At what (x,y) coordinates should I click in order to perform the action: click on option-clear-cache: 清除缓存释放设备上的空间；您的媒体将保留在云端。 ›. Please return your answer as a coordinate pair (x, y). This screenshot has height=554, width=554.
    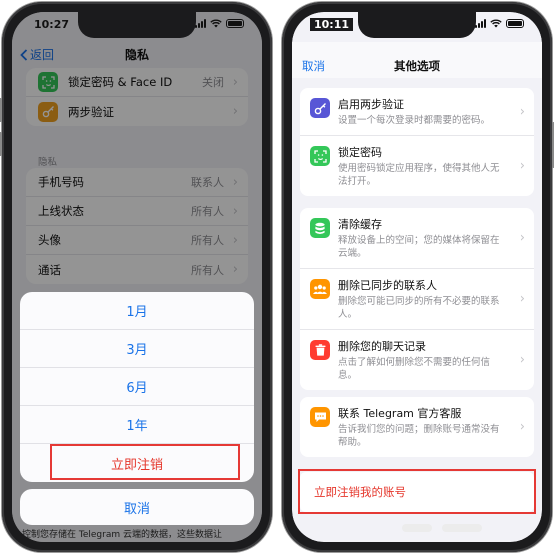
    Looking at the image, I should click on (417, 238).